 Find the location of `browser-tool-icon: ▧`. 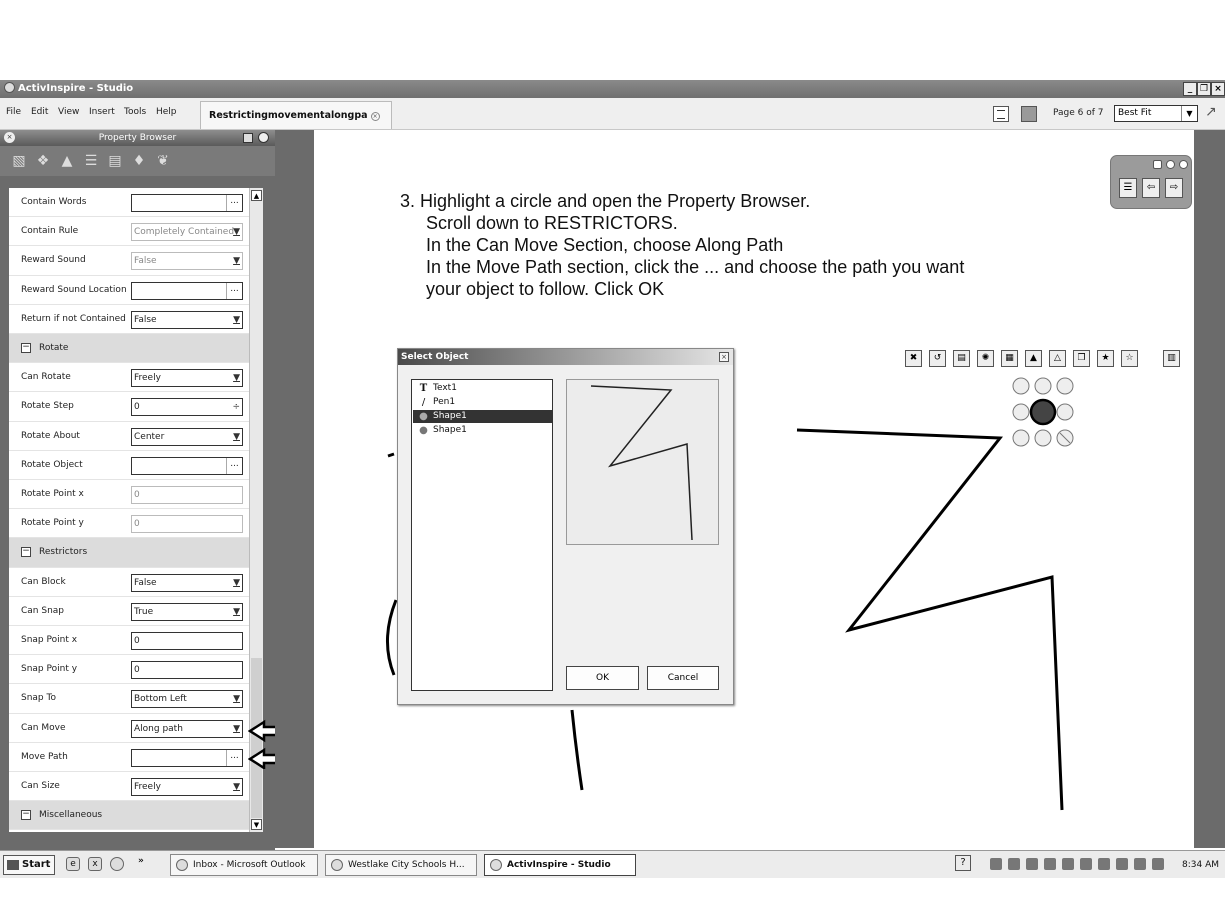

browser-tool-icon: ▧ is located at coordinates (19, 161).